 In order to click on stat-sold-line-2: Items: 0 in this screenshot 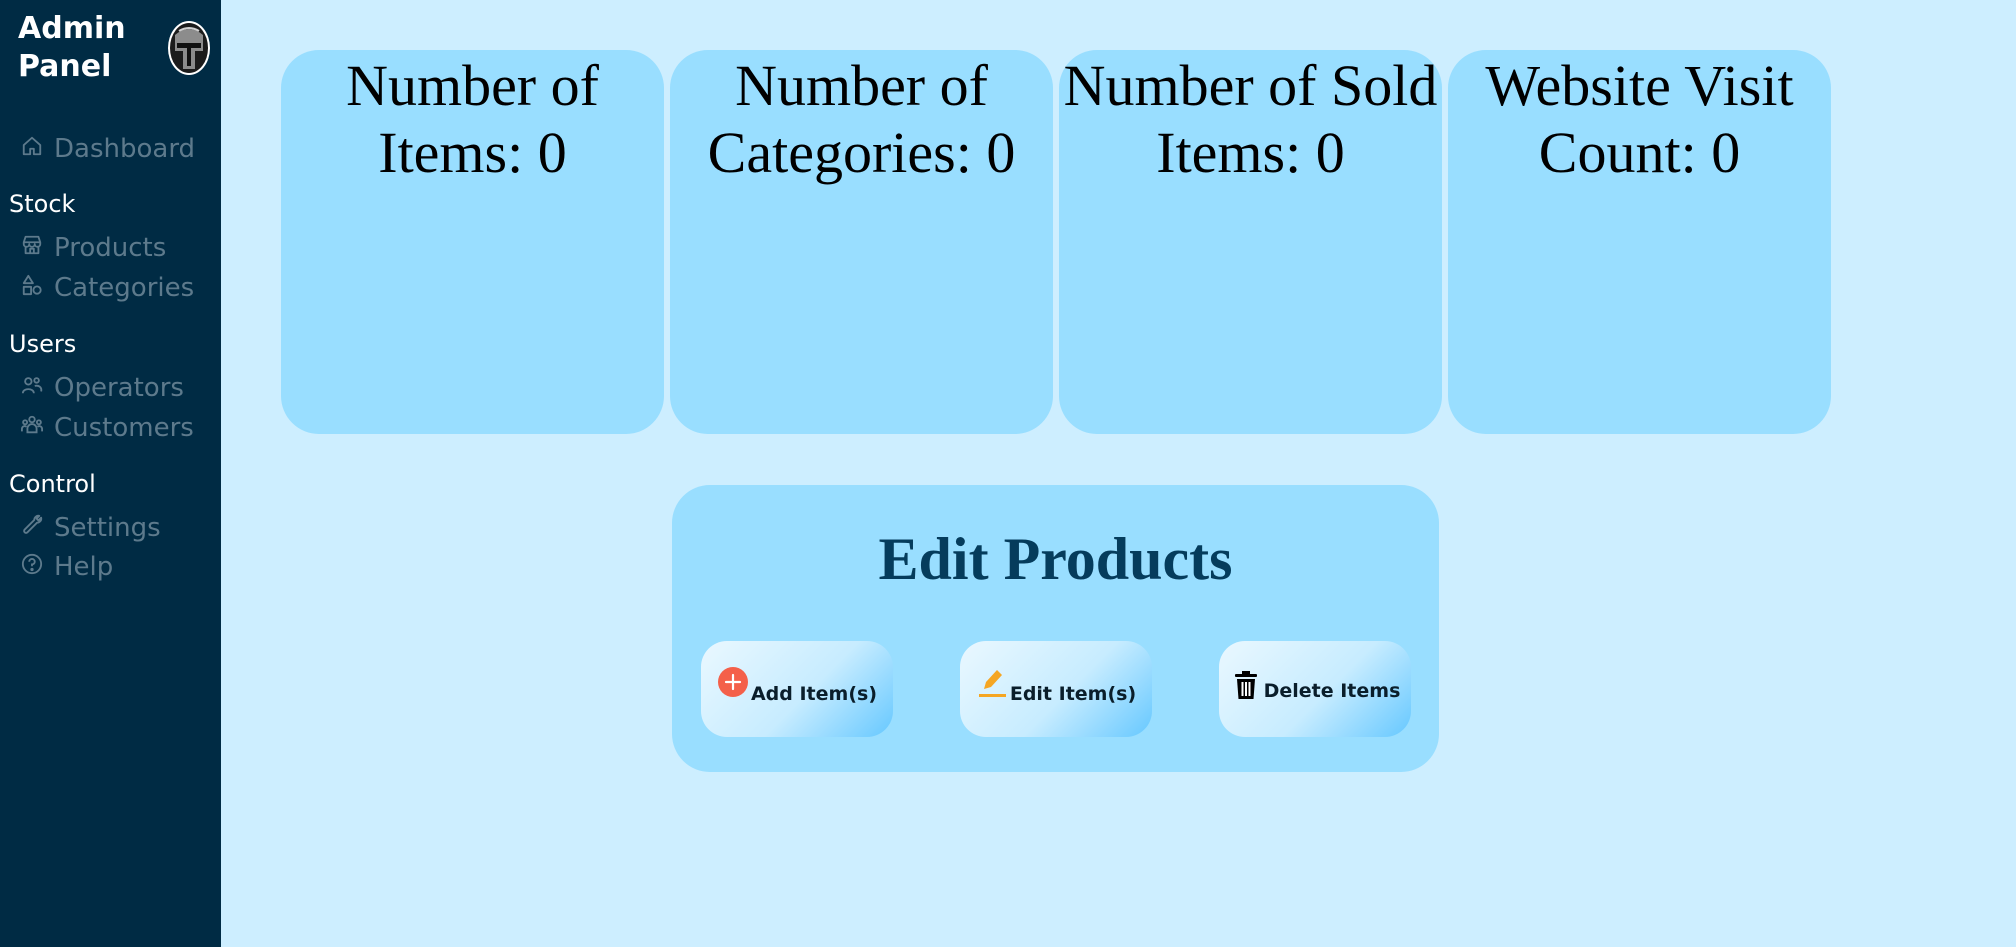, I will do `click(1250, 152)`.